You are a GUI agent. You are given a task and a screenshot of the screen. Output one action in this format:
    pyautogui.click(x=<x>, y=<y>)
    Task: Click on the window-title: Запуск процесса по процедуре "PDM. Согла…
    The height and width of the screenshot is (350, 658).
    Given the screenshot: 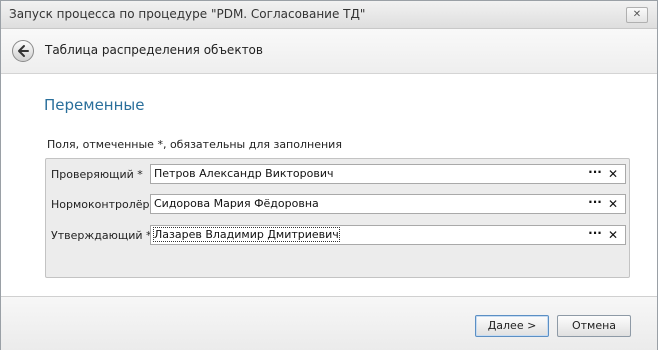 What is the action you would take?
    pyautogui.click(x=187, y=14)
    